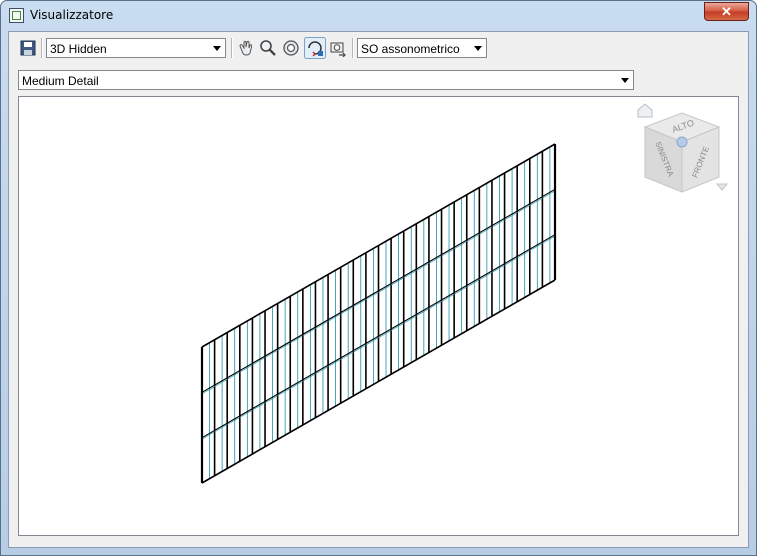 Image resolution: width=757 pixels, height=556 pixels. What do you see at coordinates (72, 15) in the screenshot?
I see `window-title: Visualizzatore` at bounding box center [72, 15].